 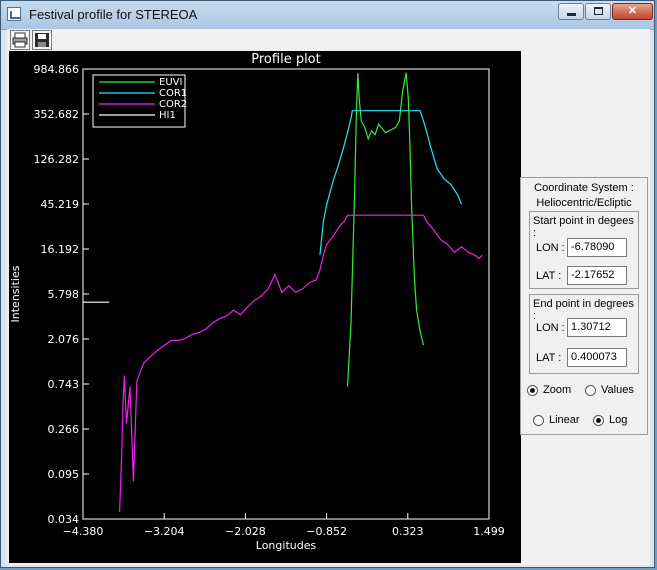 I want to click on series-line-euvi, so click(x=385, y=229).